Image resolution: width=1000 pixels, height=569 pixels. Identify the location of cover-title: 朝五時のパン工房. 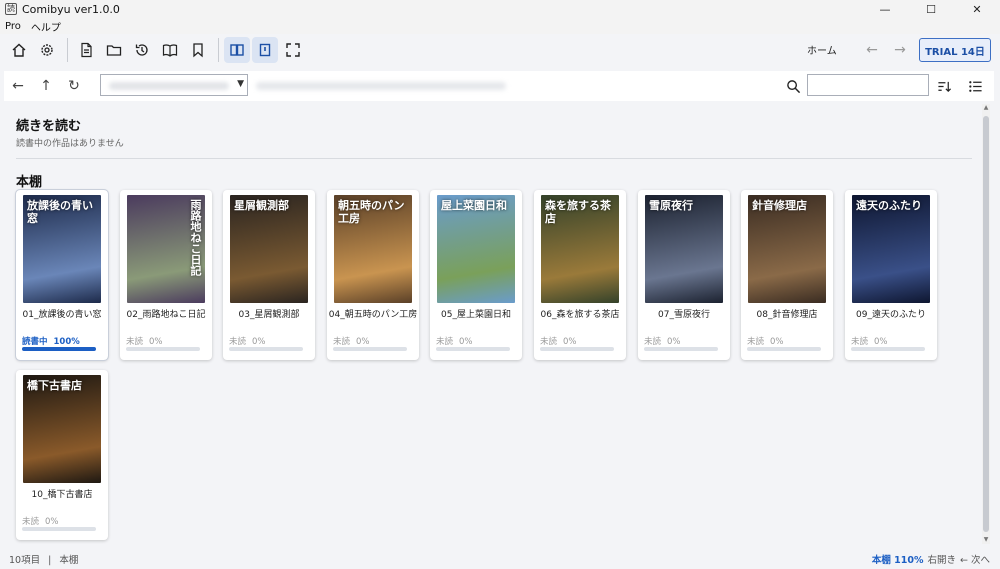
(371, 212).